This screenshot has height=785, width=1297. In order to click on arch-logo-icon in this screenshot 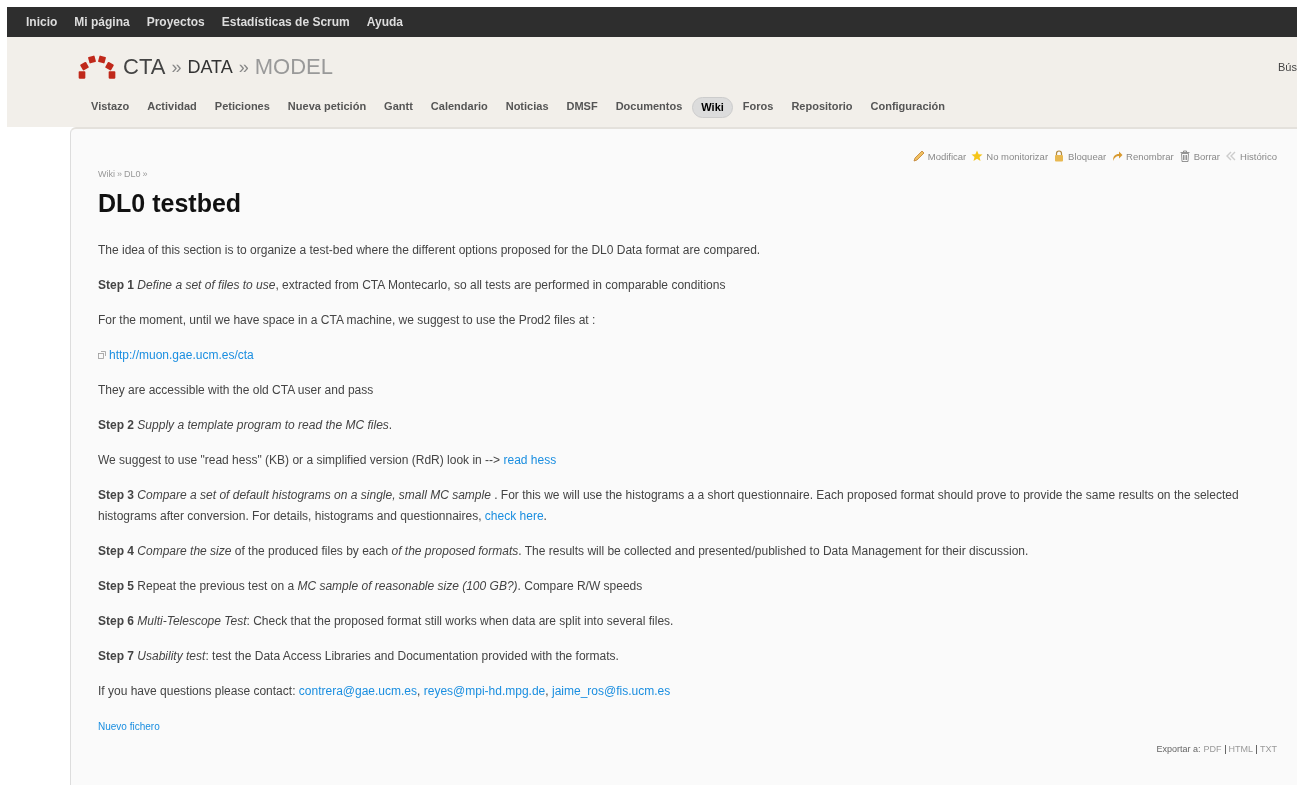, I will do `click(97, 67)`.